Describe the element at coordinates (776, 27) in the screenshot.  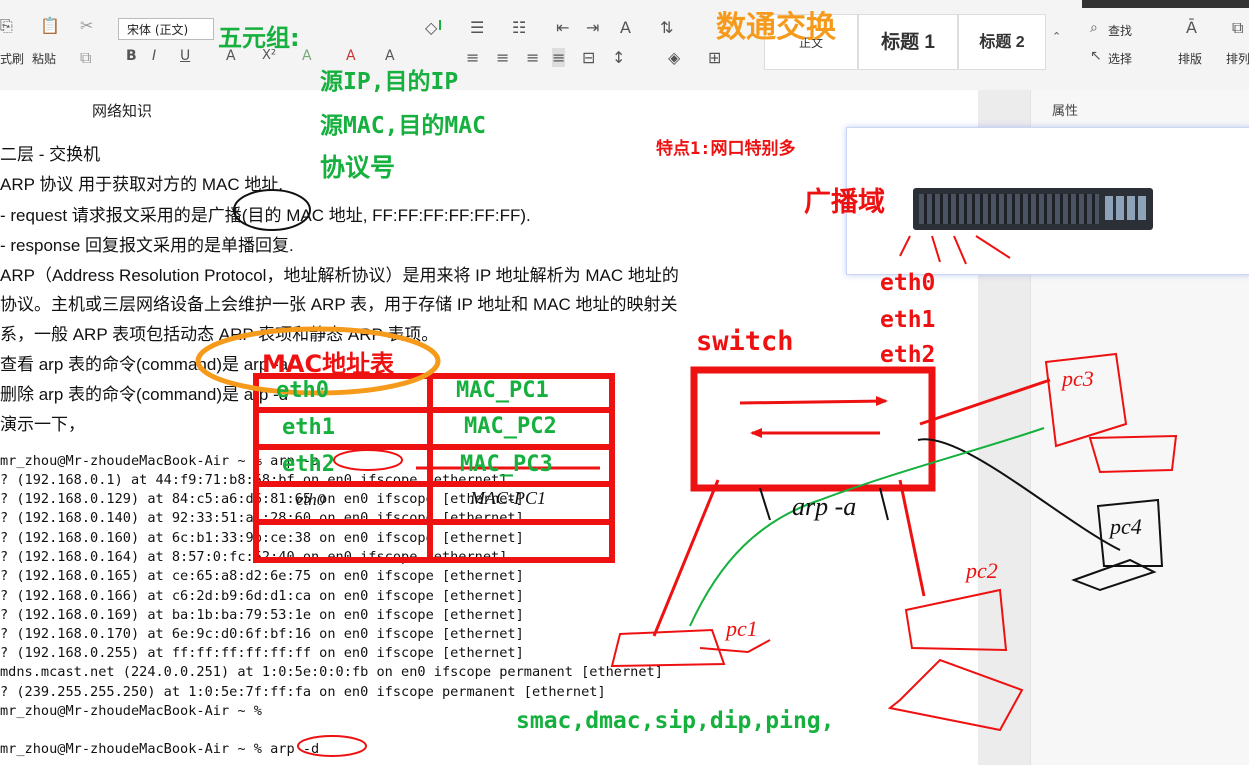
I see `annotation-data-switching: 数通交换` at that location.